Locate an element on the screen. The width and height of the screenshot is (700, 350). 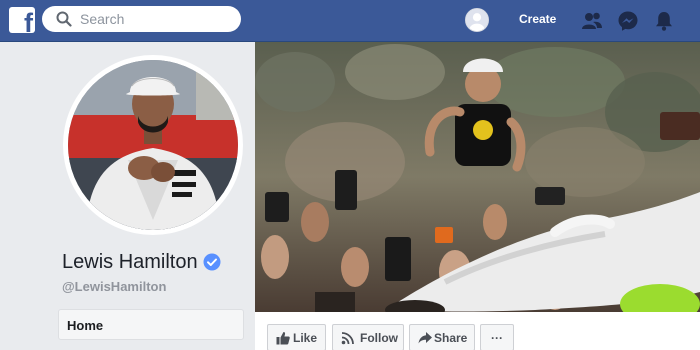
facebook-logo-letter: f is located at coordinates (28, 21).